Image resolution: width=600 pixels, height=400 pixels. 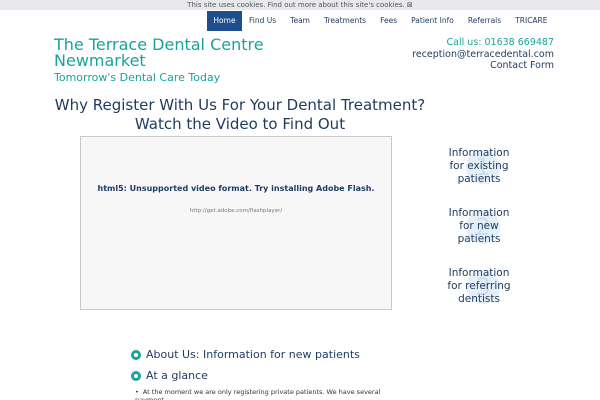 What do you see at coordinates (483, 66) in the screenshot?
I see `contact-form-link: Contact Form` at bounding box center [483, 66].